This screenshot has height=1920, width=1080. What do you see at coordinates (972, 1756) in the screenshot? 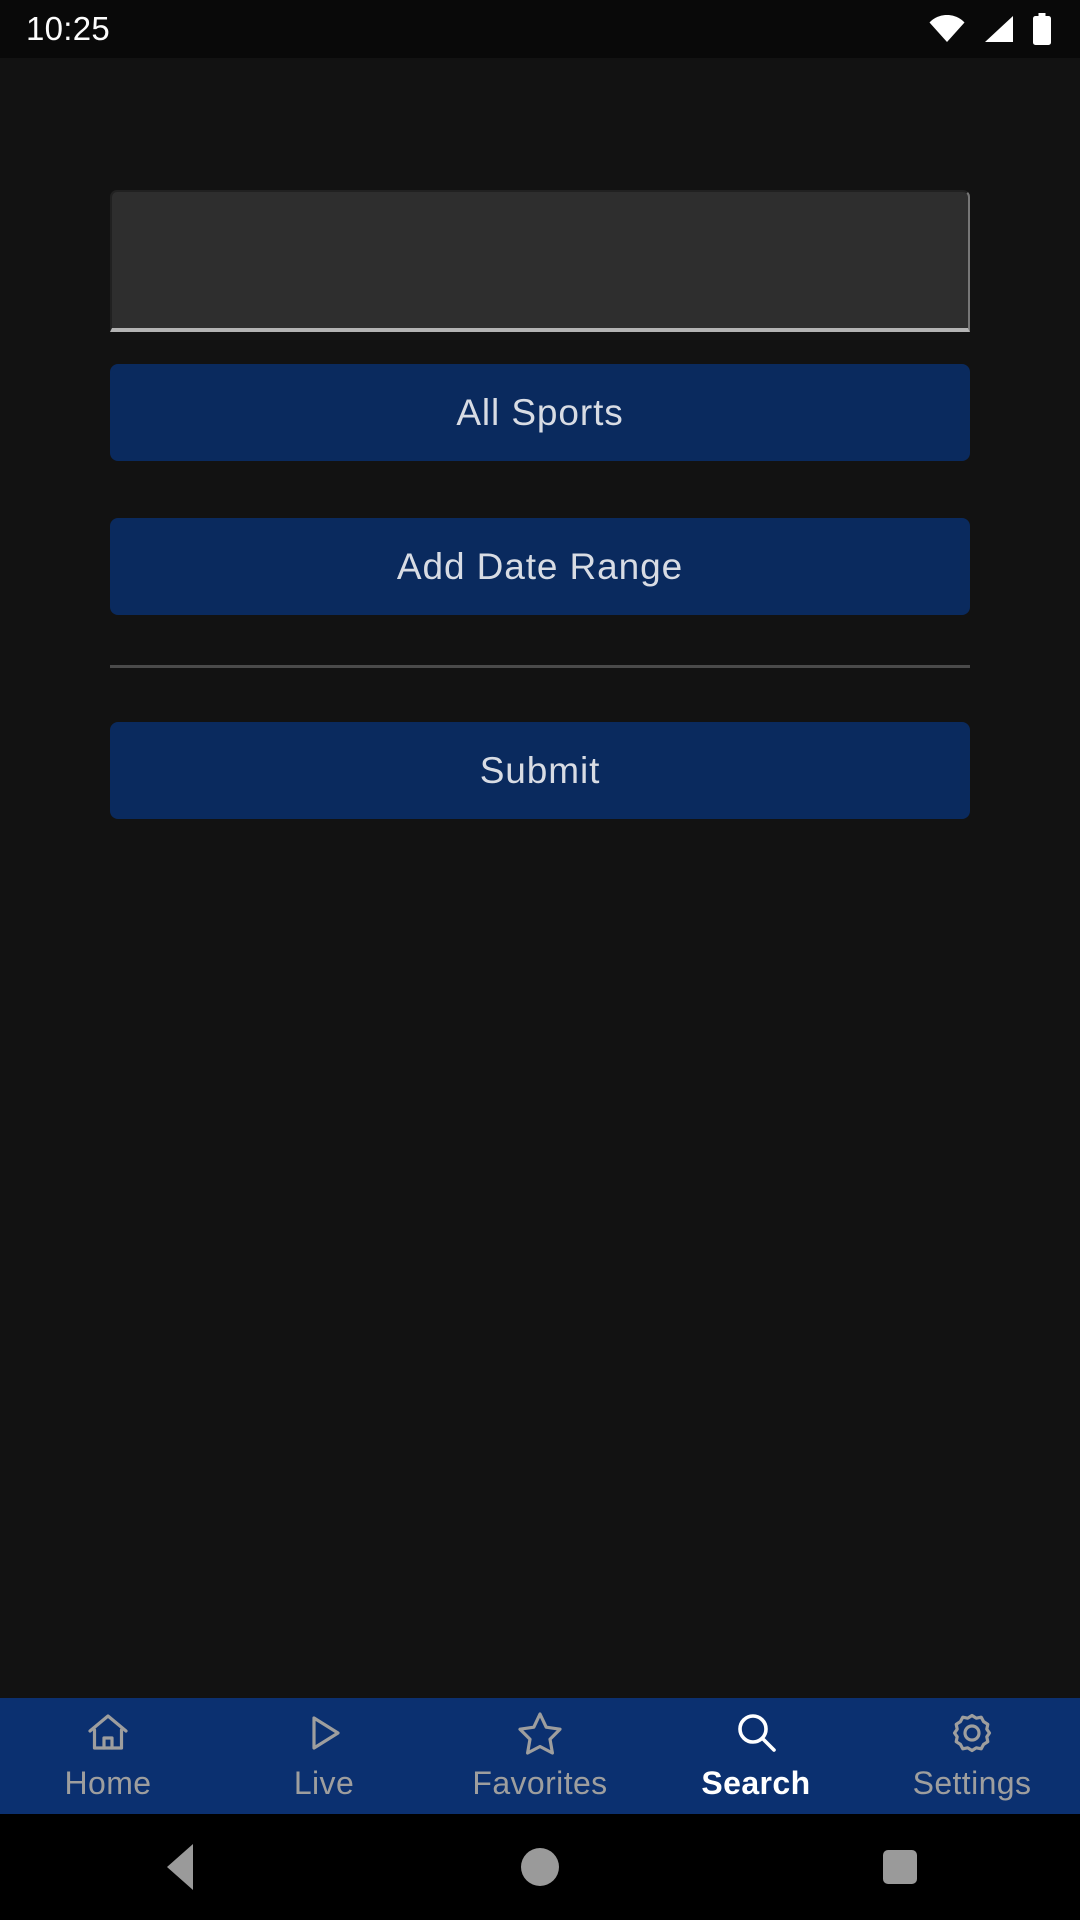
I see `tab-settings: Settings` at bounding box center [972, 1756].